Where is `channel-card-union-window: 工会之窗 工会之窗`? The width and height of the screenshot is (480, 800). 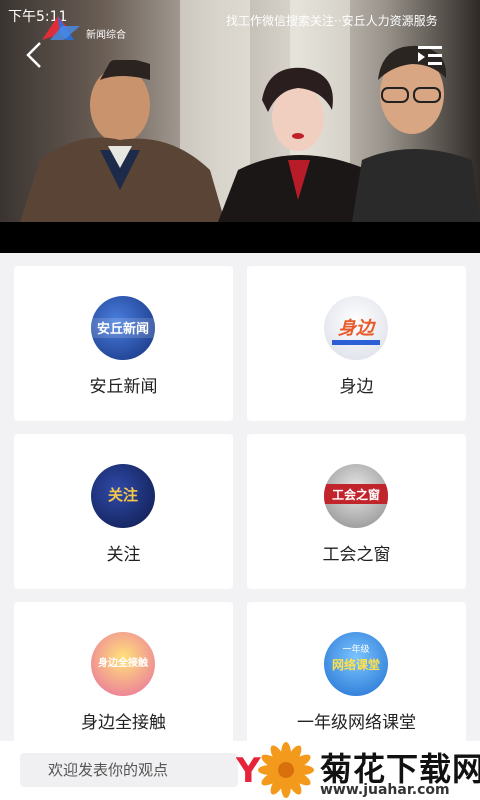
channel-card-union-window: 工会之窗 工会之窗 is located at coordinates (356, 511).